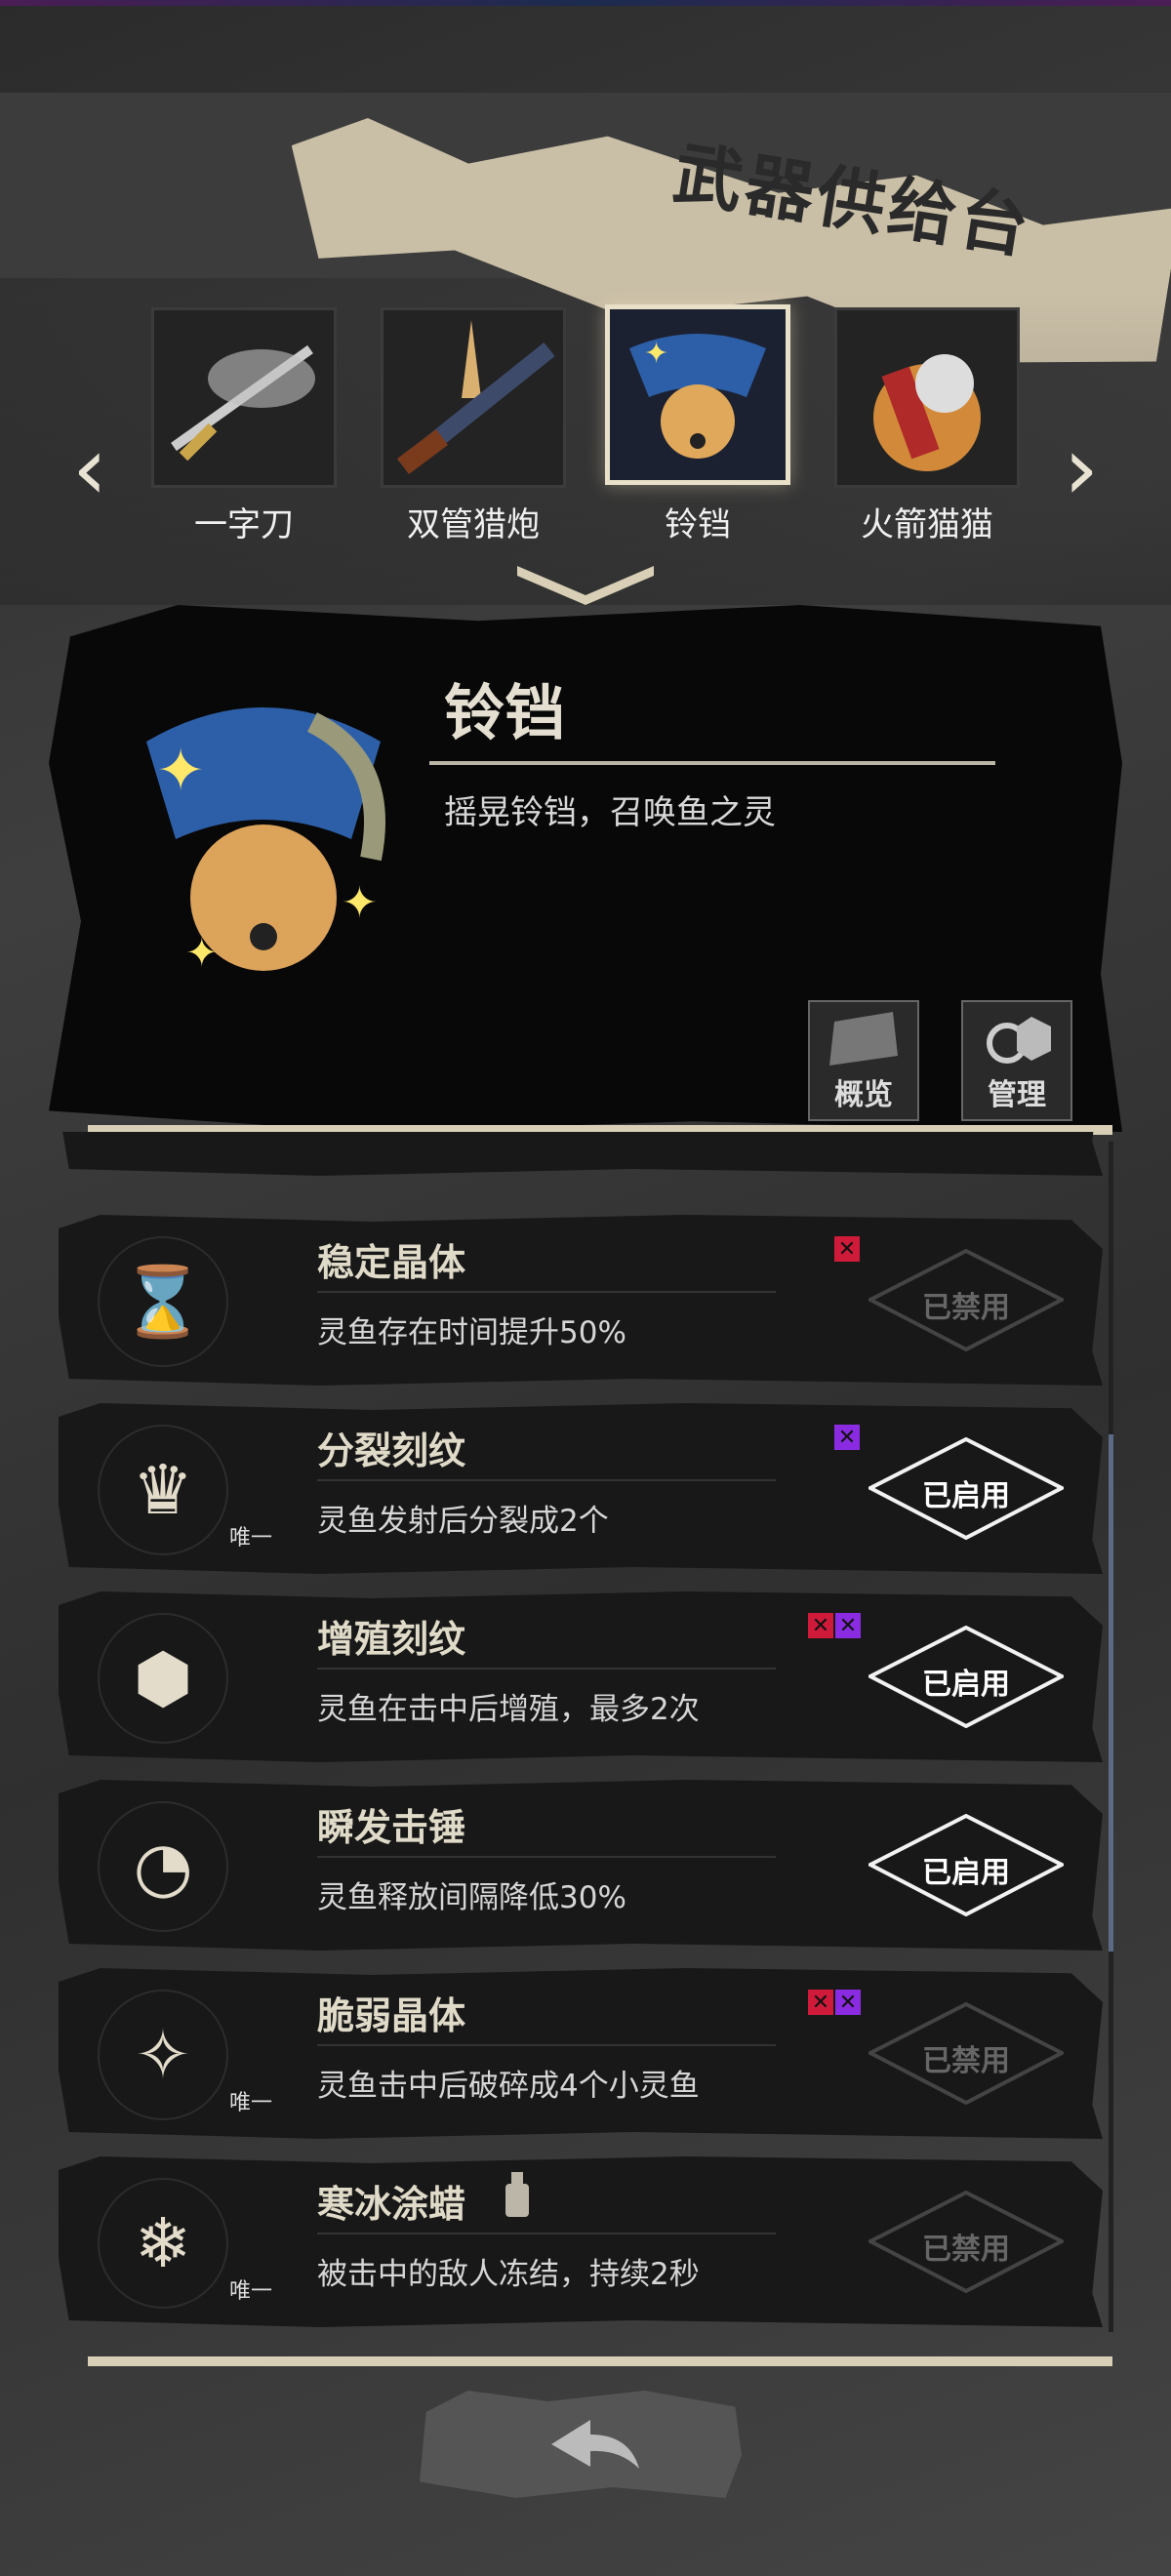 The height and width of the screenshot is (2576, 1171). Describe the element at coordinates (391, 1262) in the screenshot. I see `upgrade-name: 稳定晶体` at that location.